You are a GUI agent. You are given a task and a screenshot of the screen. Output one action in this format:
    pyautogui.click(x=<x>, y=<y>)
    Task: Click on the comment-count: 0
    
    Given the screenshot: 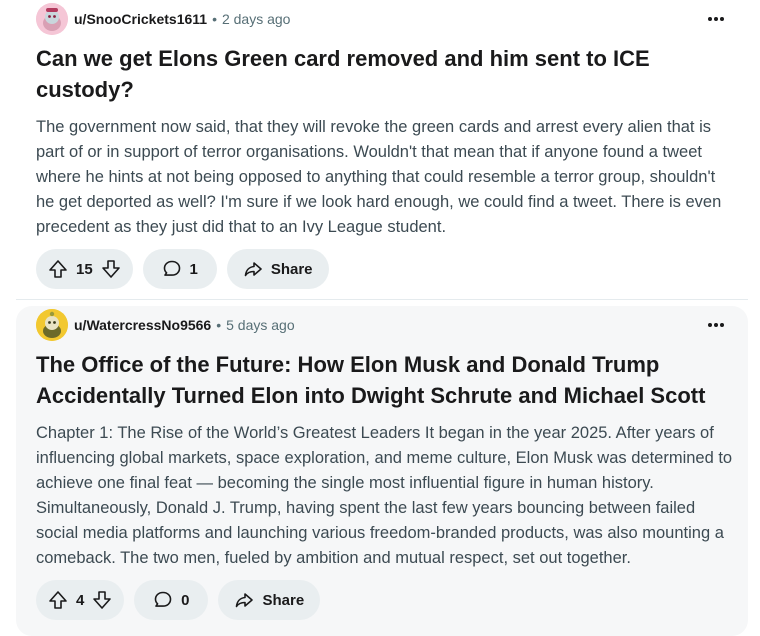 What is the action you would take?
    pyautogui.click(x=185, y=600)
    